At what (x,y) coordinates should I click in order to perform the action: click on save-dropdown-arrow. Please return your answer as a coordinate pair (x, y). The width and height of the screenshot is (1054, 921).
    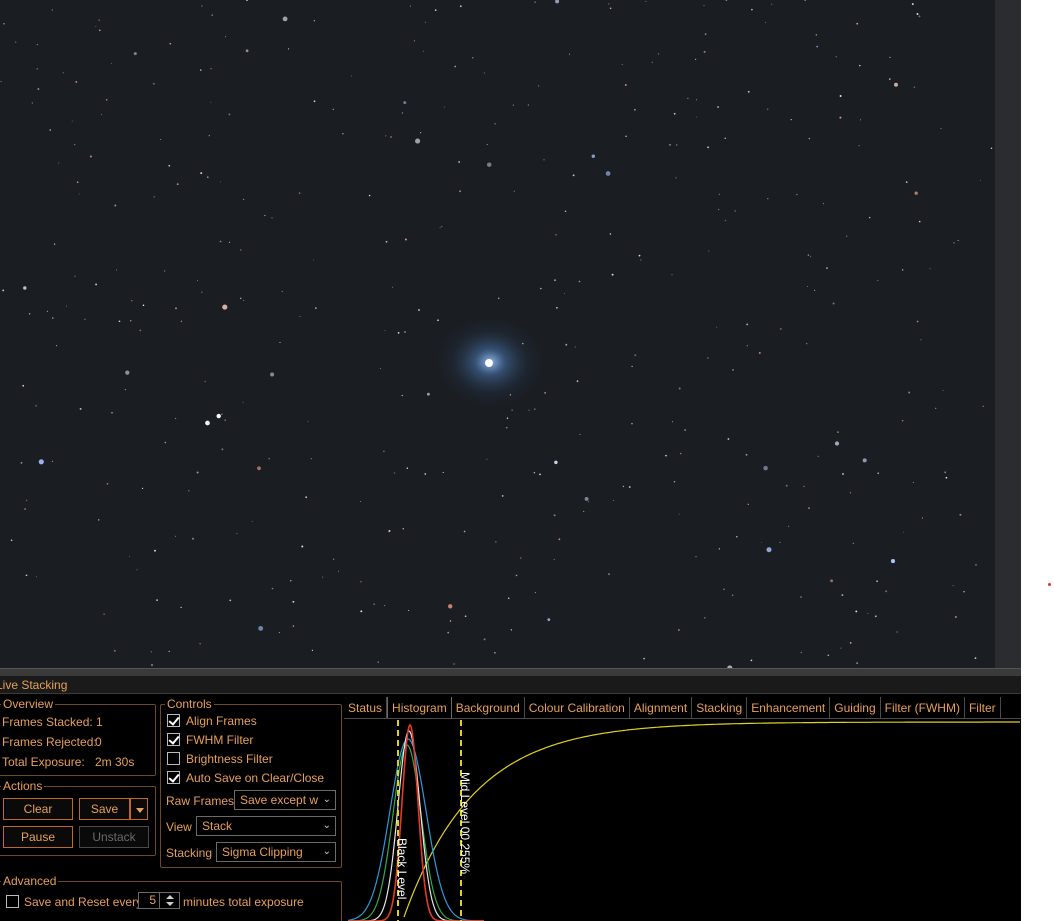
    Looking at the image, I should click on (139, 809).